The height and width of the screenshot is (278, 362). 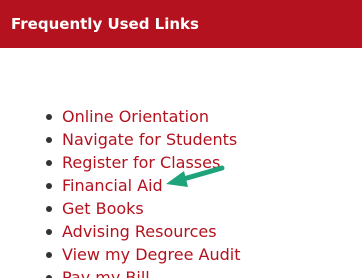 I want to click on link-advising-resources: Advising Resources, so click(x=139, y=231).